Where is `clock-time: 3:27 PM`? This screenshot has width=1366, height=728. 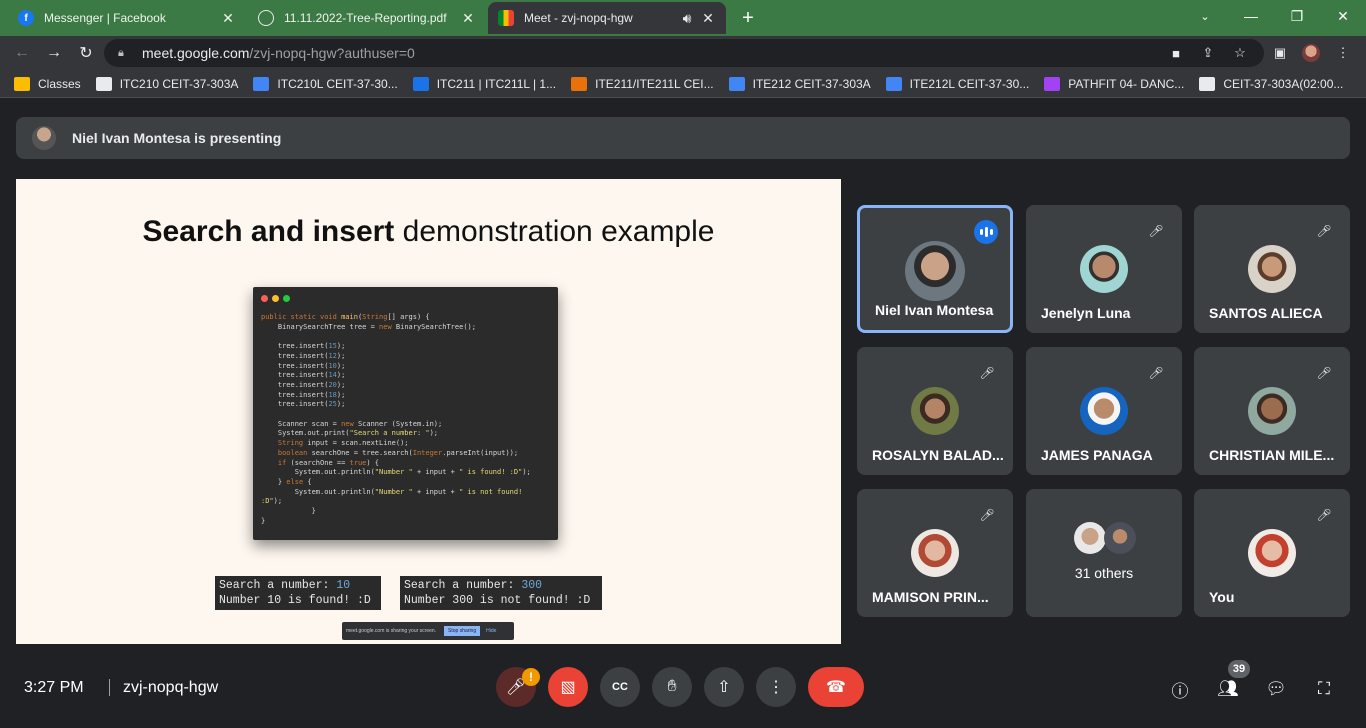 clock-time: 3:27 PM is located at coordinates (54, 687).